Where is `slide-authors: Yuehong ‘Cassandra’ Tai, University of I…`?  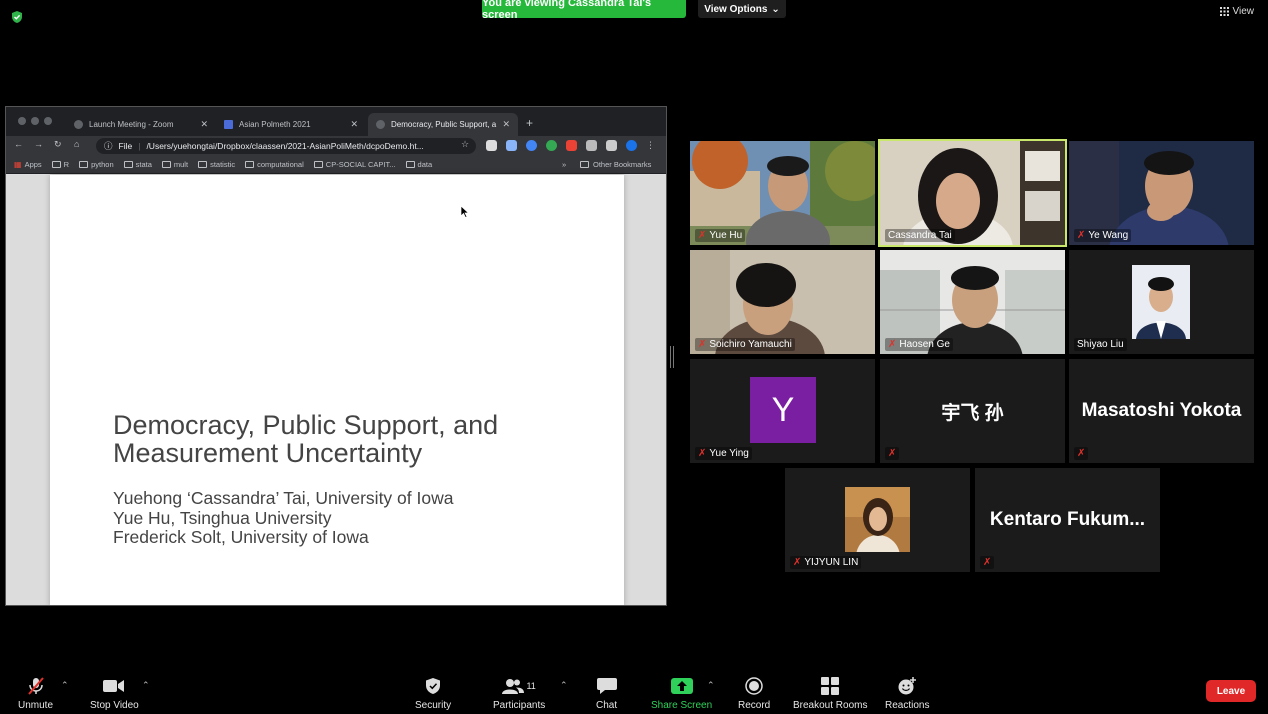
slide-authors: Yuehong ‘Cassandra’ Tai, University of I… is located at coordinates (283, 518).